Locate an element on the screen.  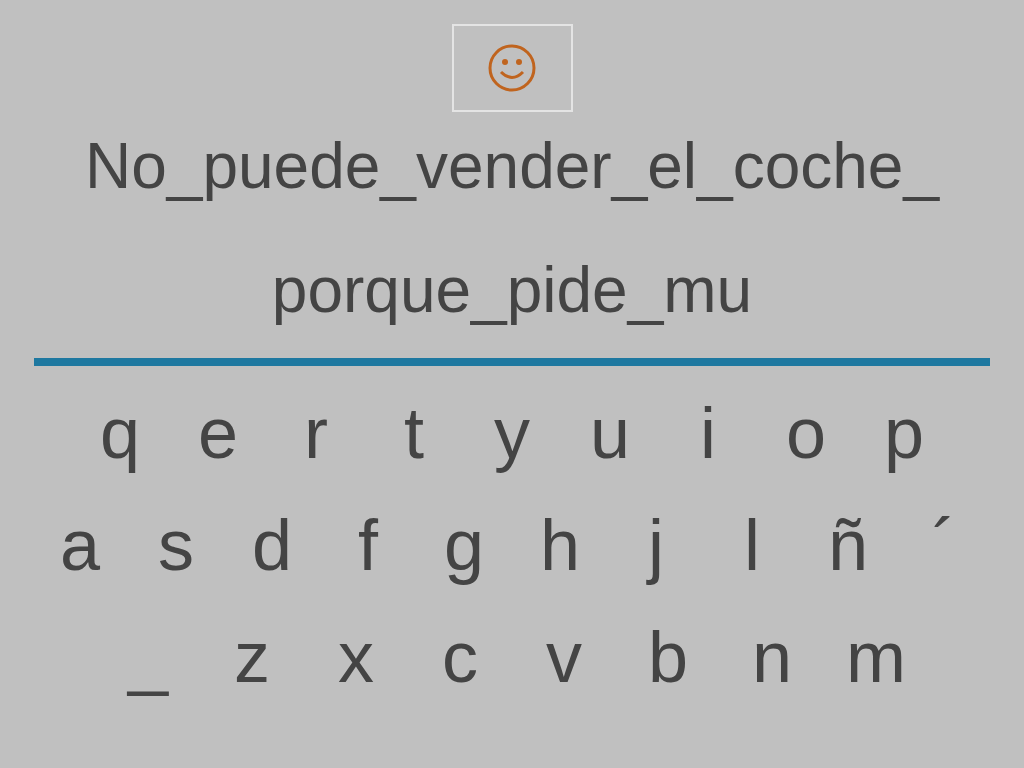
key-button: h is located at coordinates (560, 545).